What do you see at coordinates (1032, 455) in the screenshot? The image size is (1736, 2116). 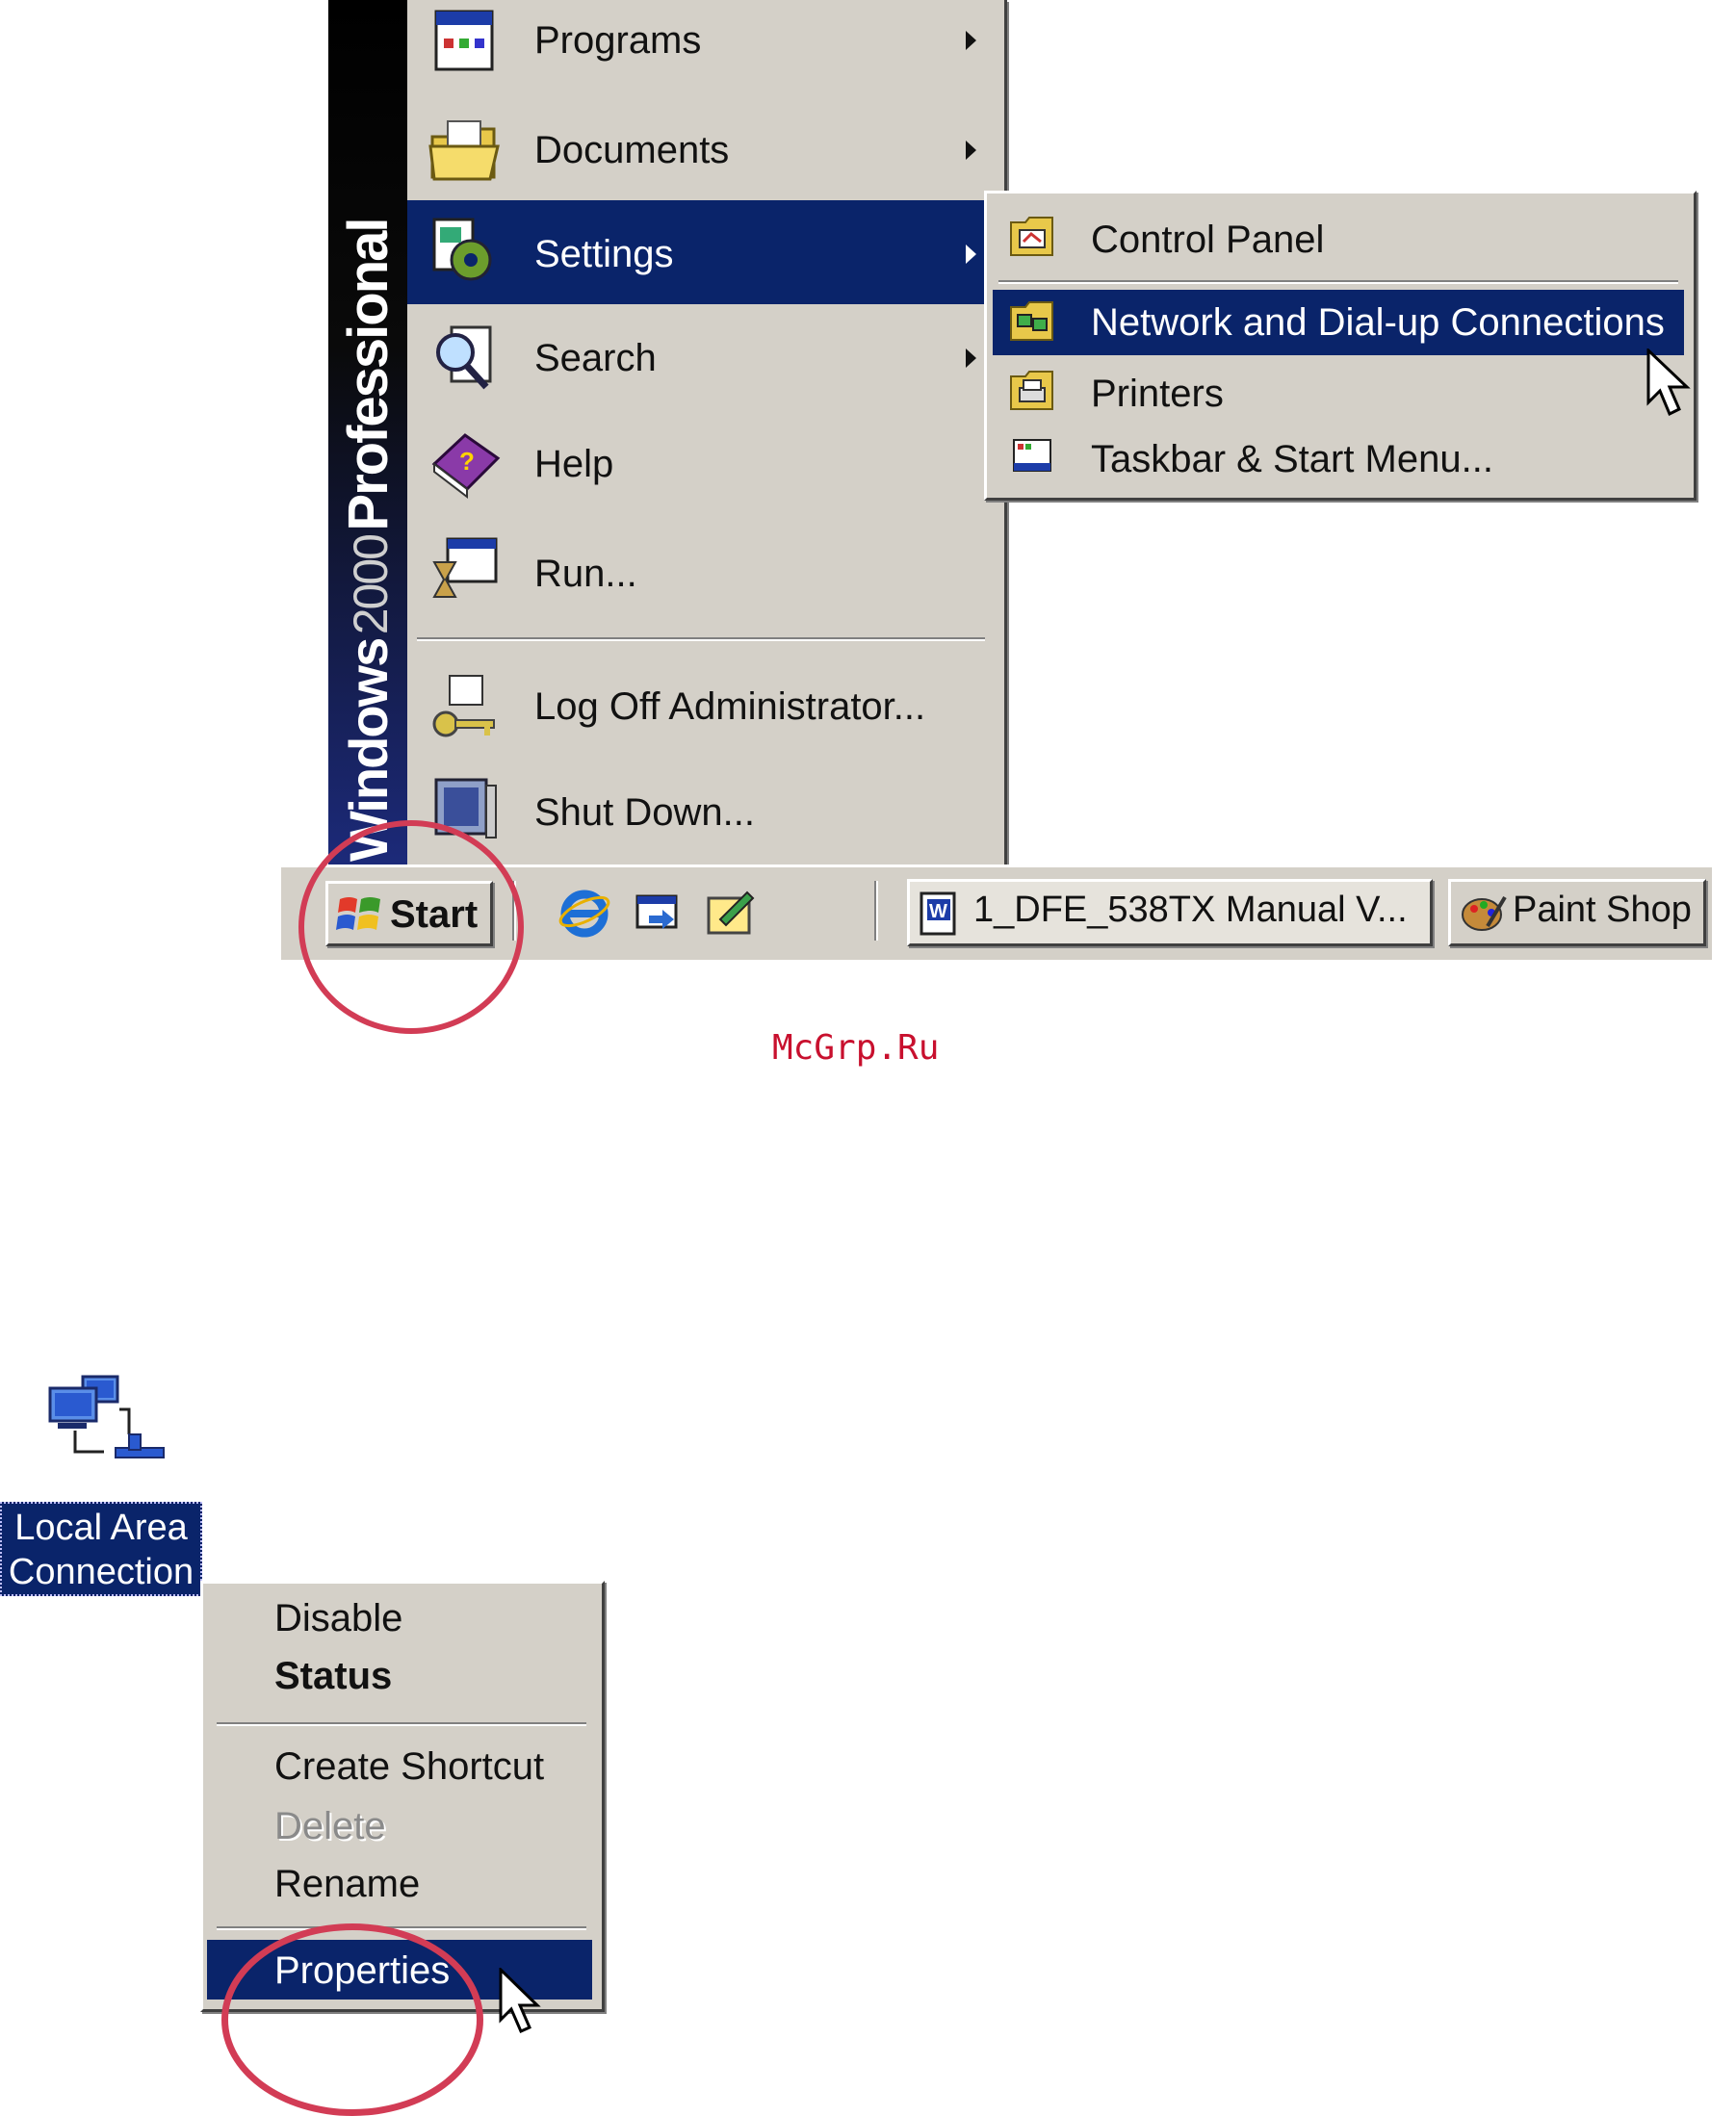 I see `taskbar-icon` at bounding box center [1032, 455].